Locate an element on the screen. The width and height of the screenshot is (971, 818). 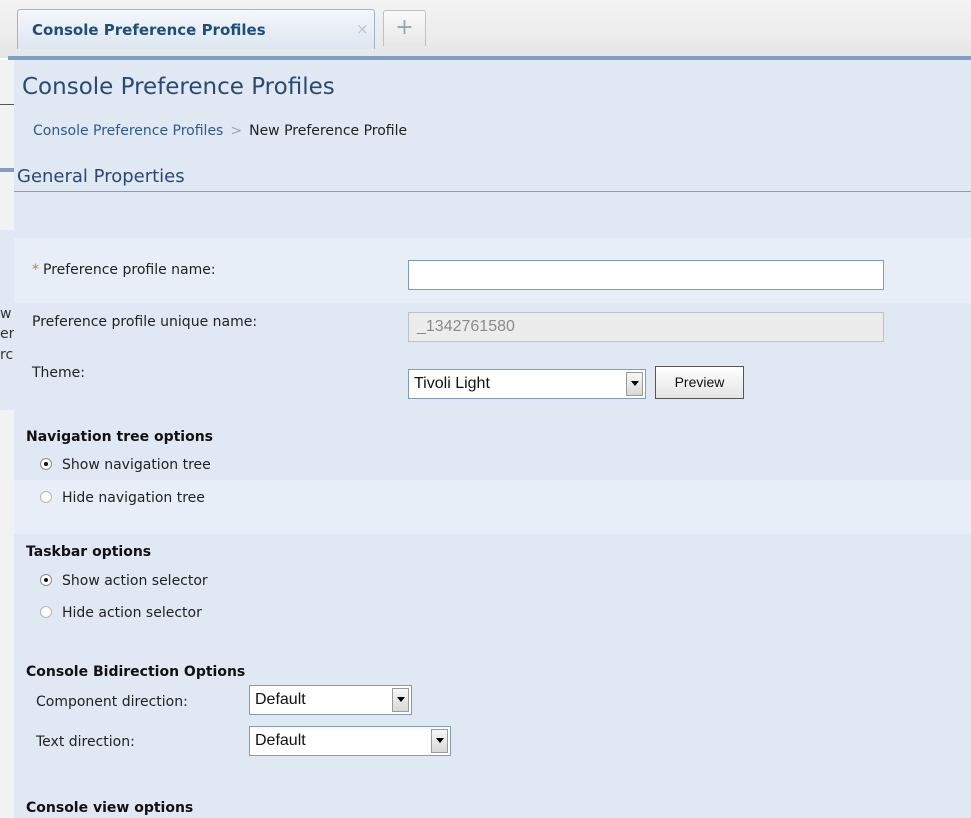
background-text-fragment: w is located at coordinates (6, 314).